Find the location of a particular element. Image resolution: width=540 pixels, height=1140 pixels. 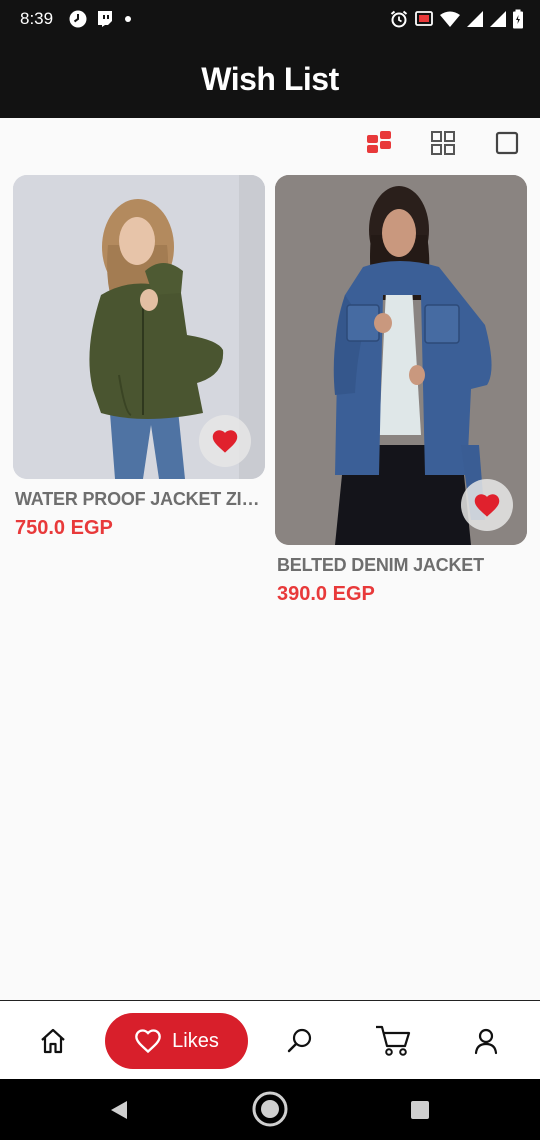

status-icons-right is located at coordinates (456, 19).